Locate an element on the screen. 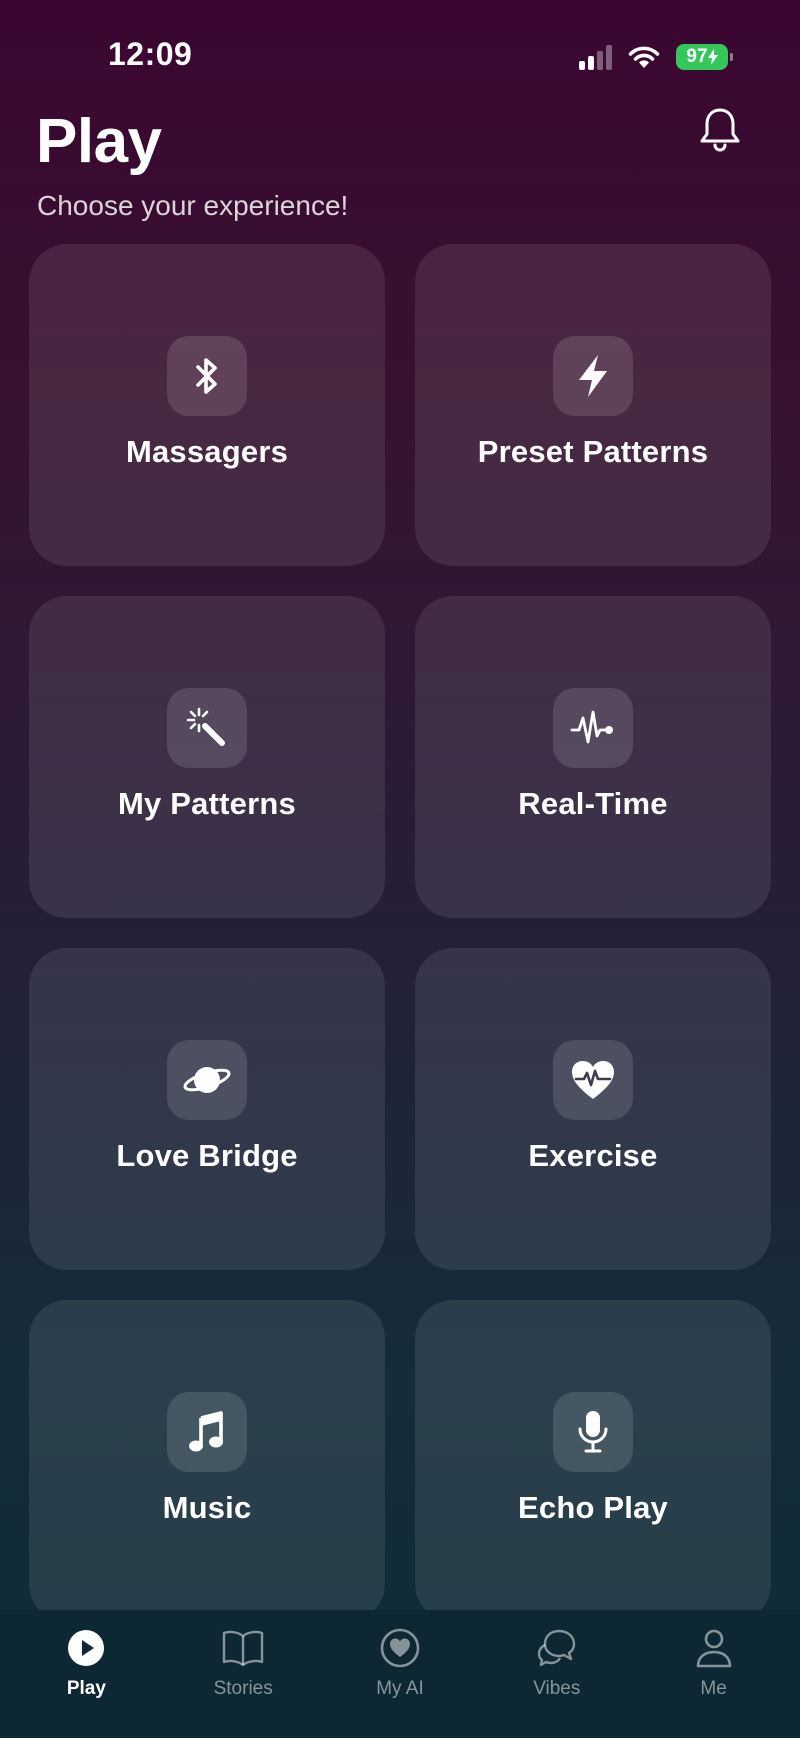 This screenshot has height=1738, width=800. charging-bolt-icon is located at coordinates (712, 57).